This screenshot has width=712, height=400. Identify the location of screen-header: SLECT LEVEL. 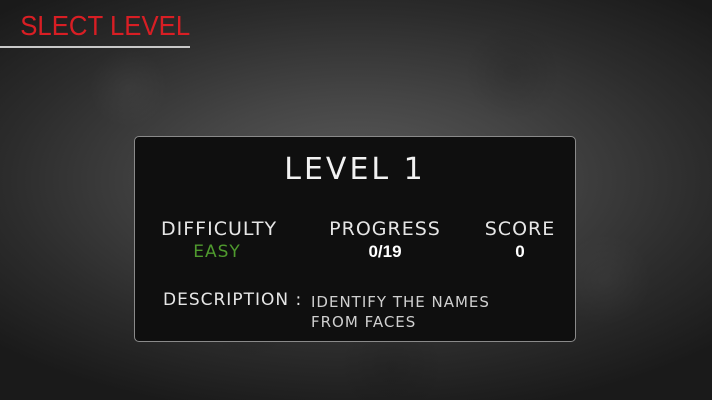
(95, 28).